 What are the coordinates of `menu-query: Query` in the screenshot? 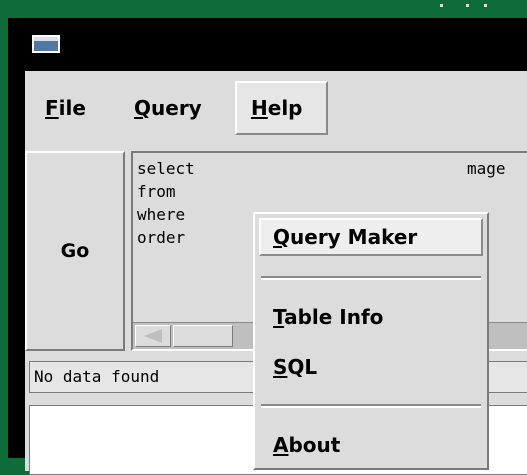 It's located at (168, 108).